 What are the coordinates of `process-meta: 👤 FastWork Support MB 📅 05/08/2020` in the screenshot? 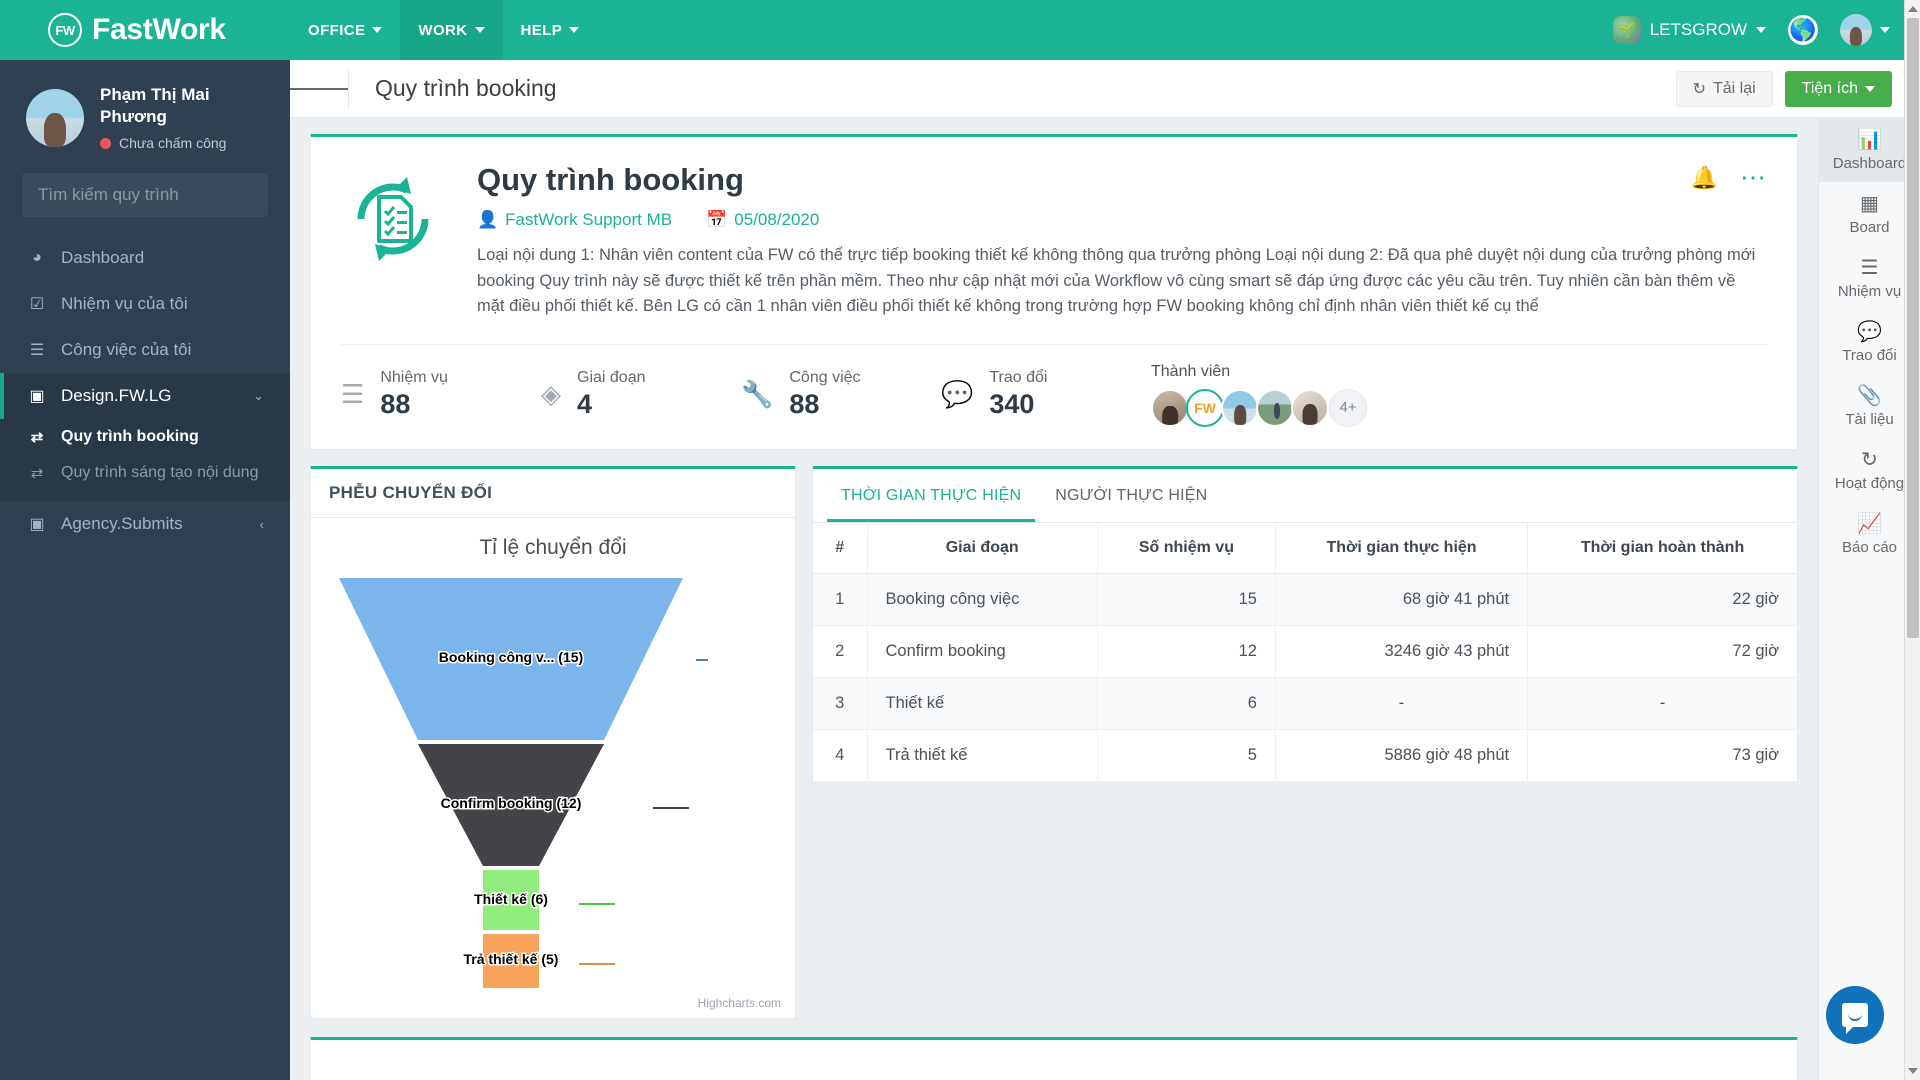 It's located at (1122, 220).